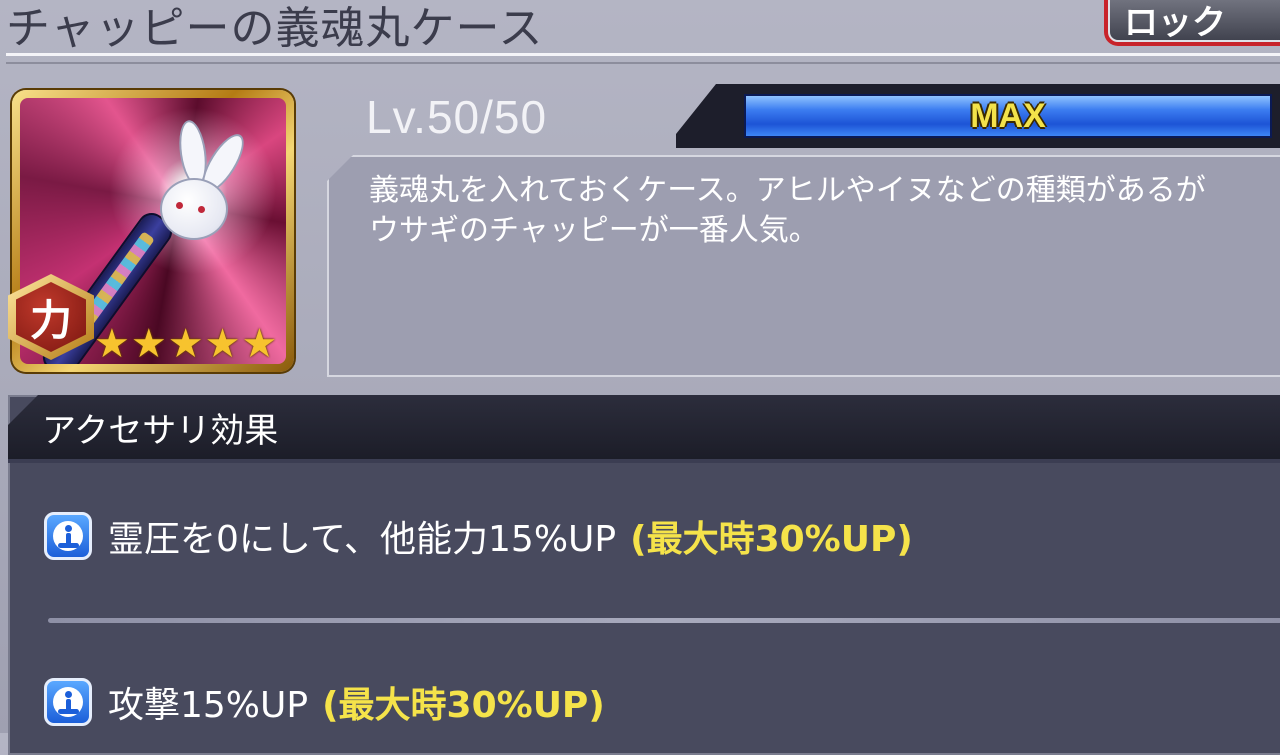 Image resolution: width=1280 pixels, height=755 pixels. What do you see at coordinates (51, 317) in the screenshot?
I see `attribute-label: 力` at bounding box center [51, 317].